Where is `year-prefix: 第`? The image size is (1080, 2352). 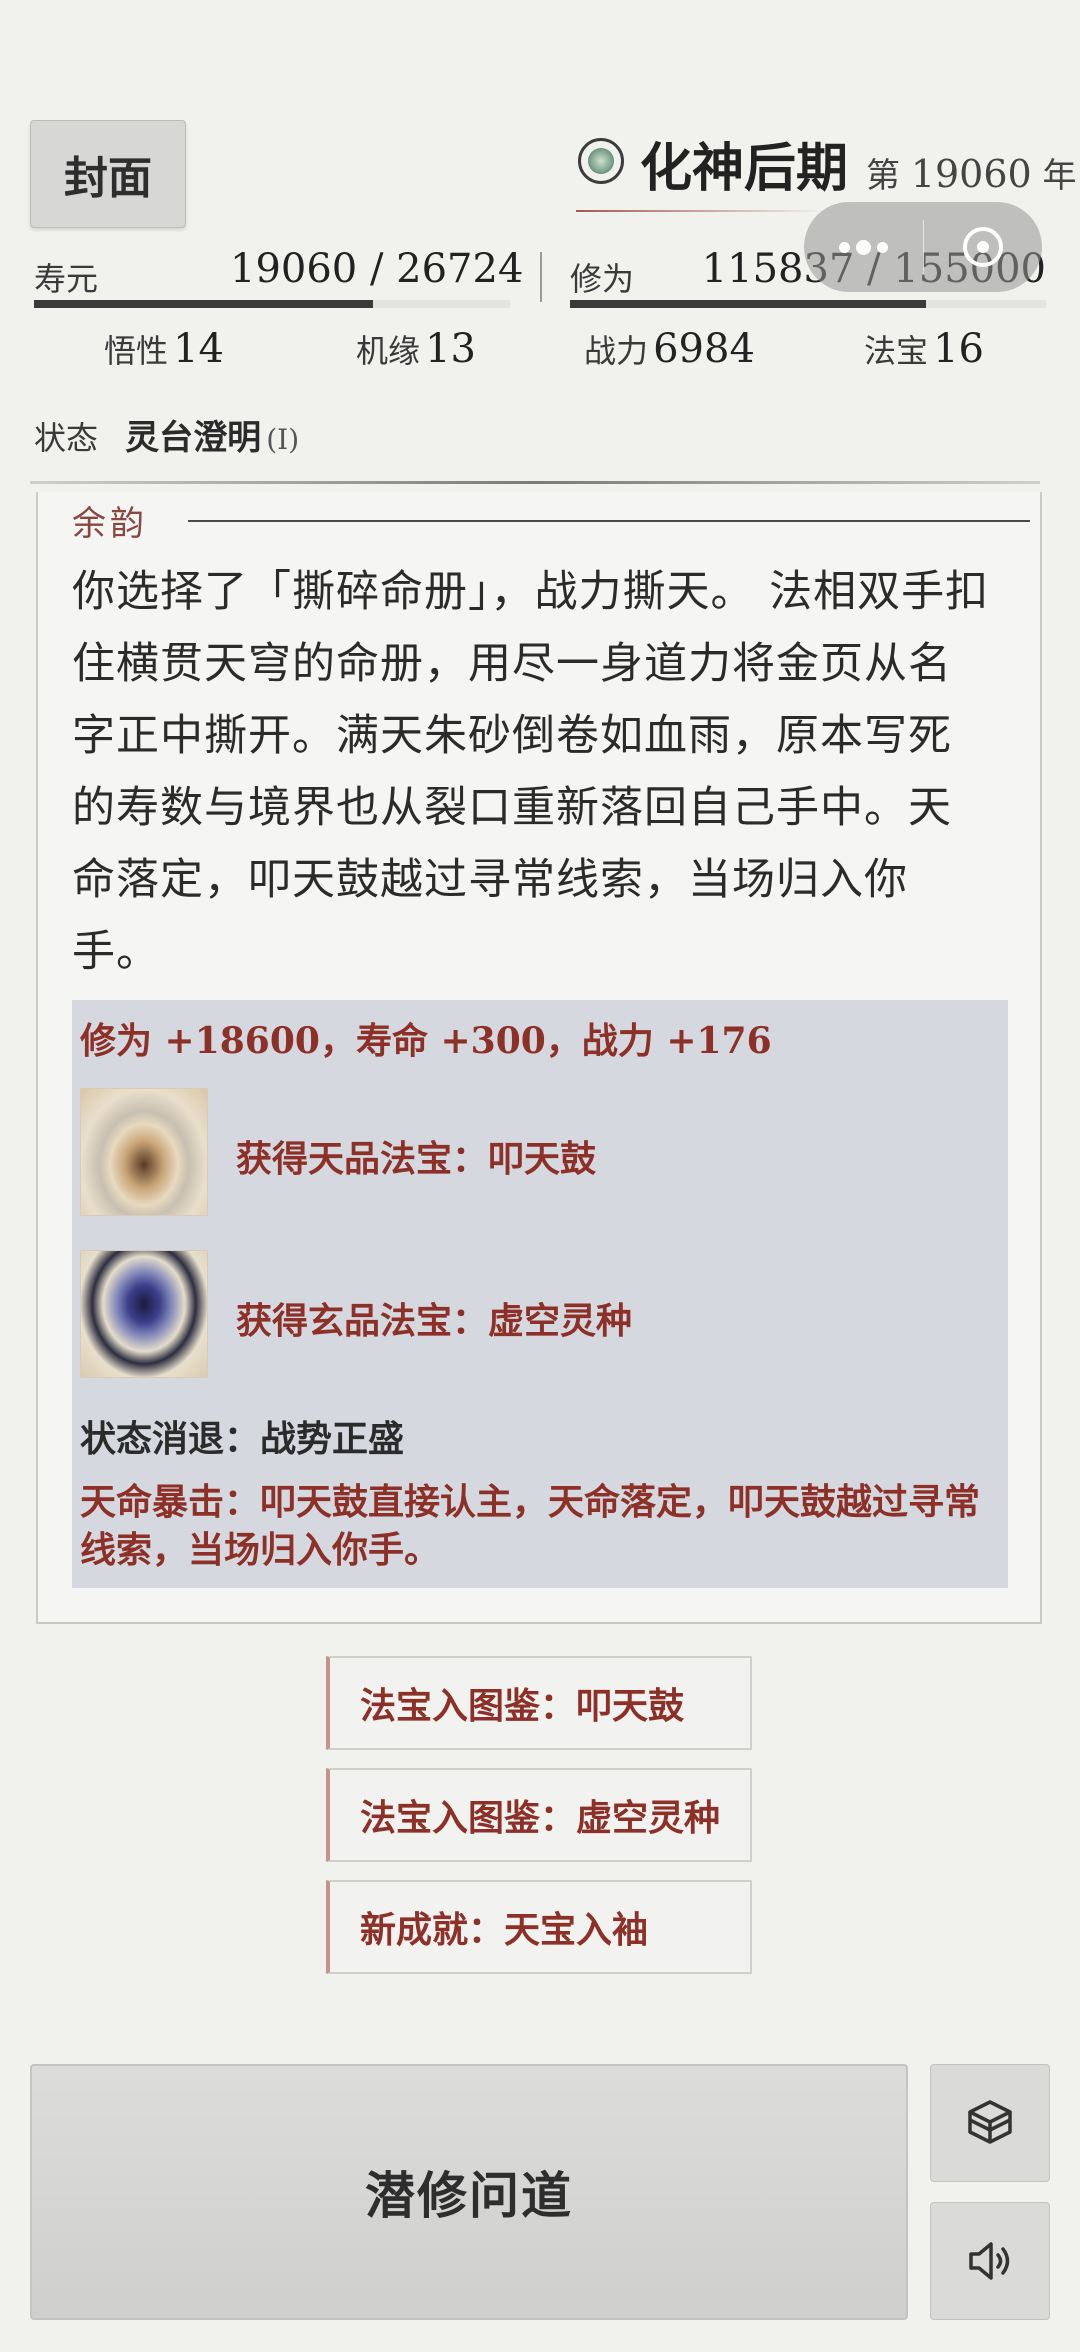
year-prefix: 第 is located at coordinates (883, 176).